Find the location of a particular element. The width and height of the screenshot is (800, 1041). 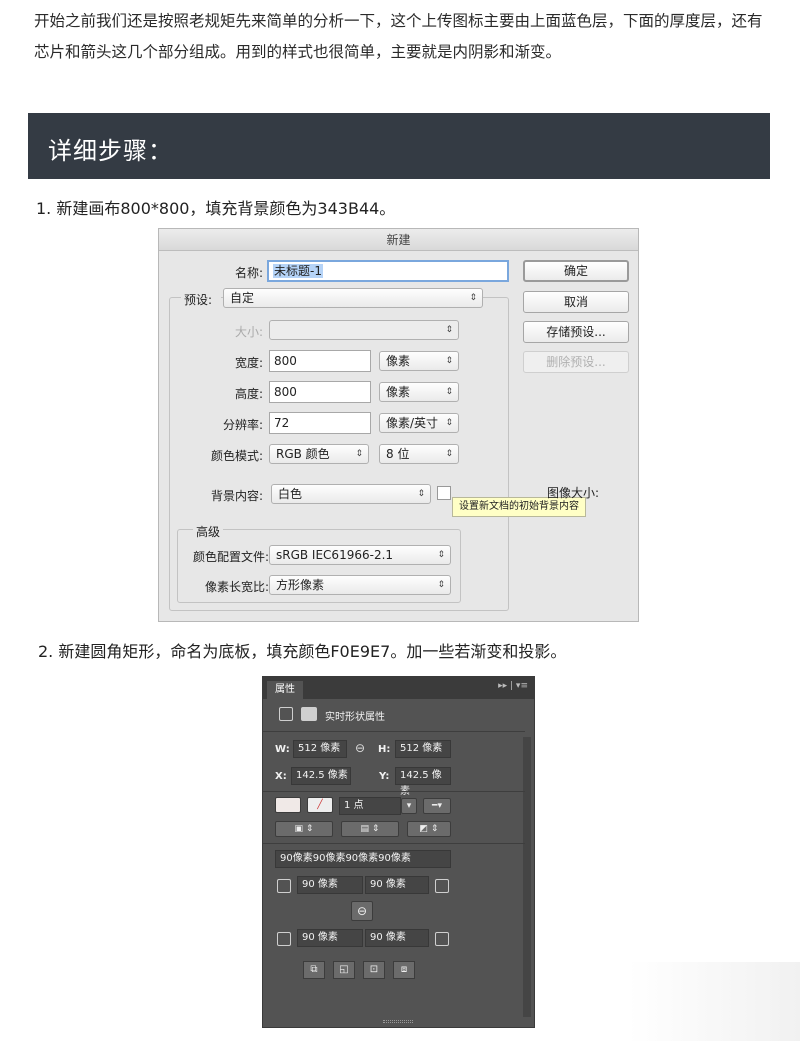

name-input: 未标题-1 is located at coordinates (388, 271).